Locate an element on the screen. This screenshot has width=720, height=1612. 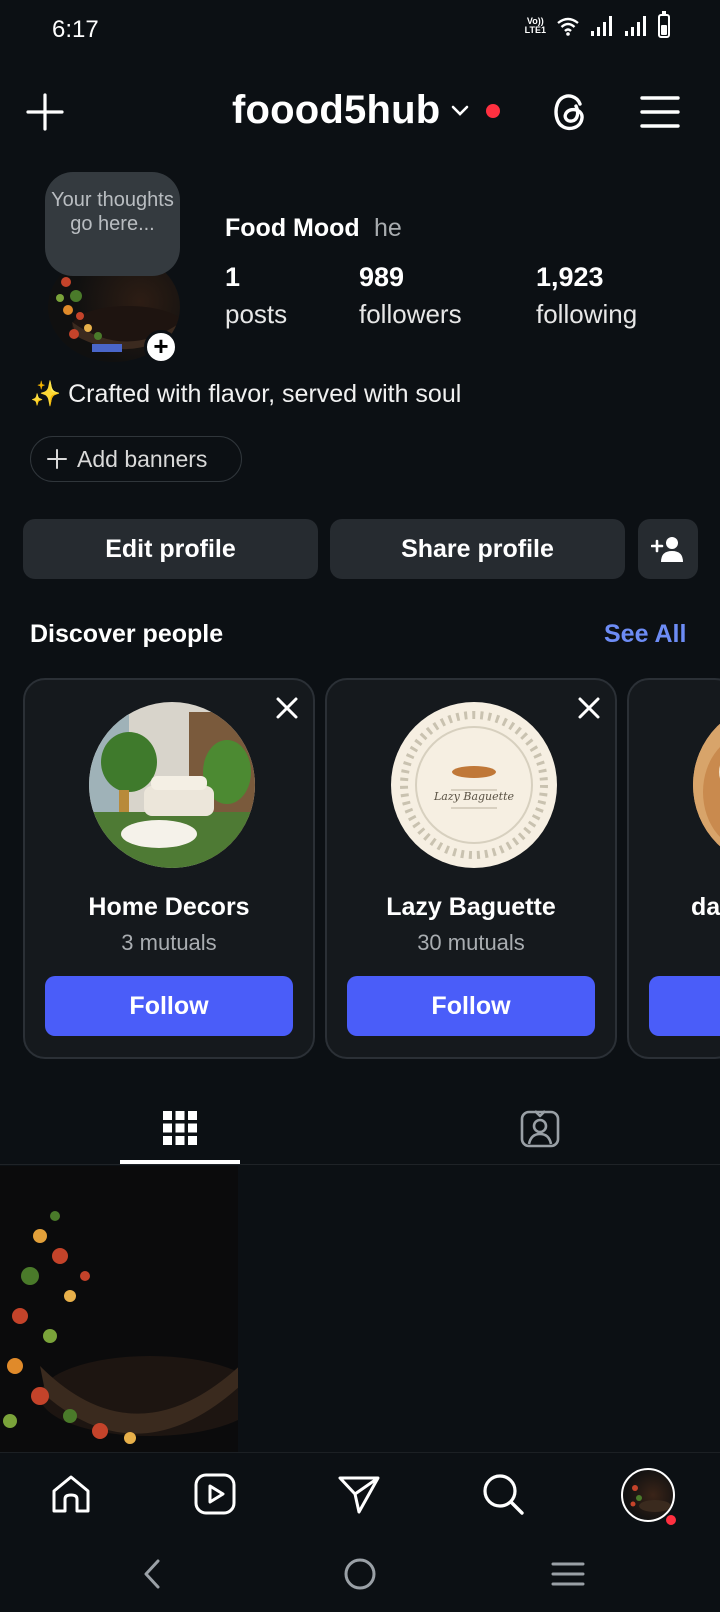
stat-value: 1,923 is located at coordinates (570, 277).